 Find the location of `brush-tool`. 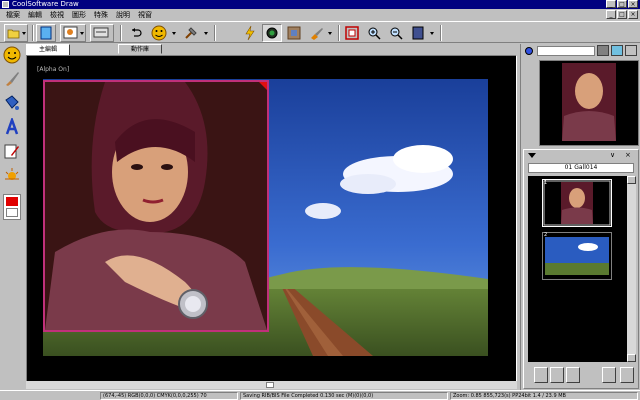

brush-tool is located at coordinates (12, 79).